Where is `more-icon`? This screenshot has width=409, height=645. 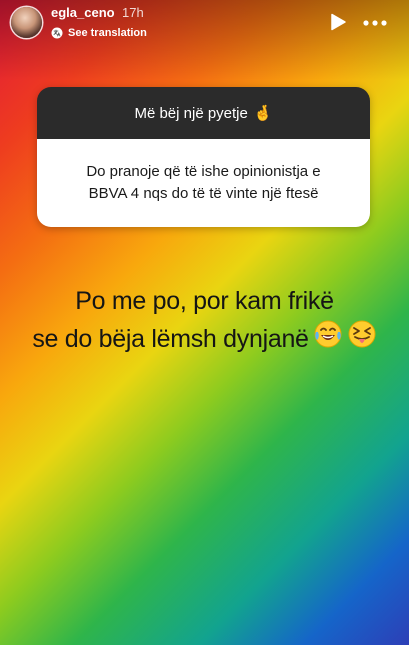 more-icon is located at coordinates (375, 22).